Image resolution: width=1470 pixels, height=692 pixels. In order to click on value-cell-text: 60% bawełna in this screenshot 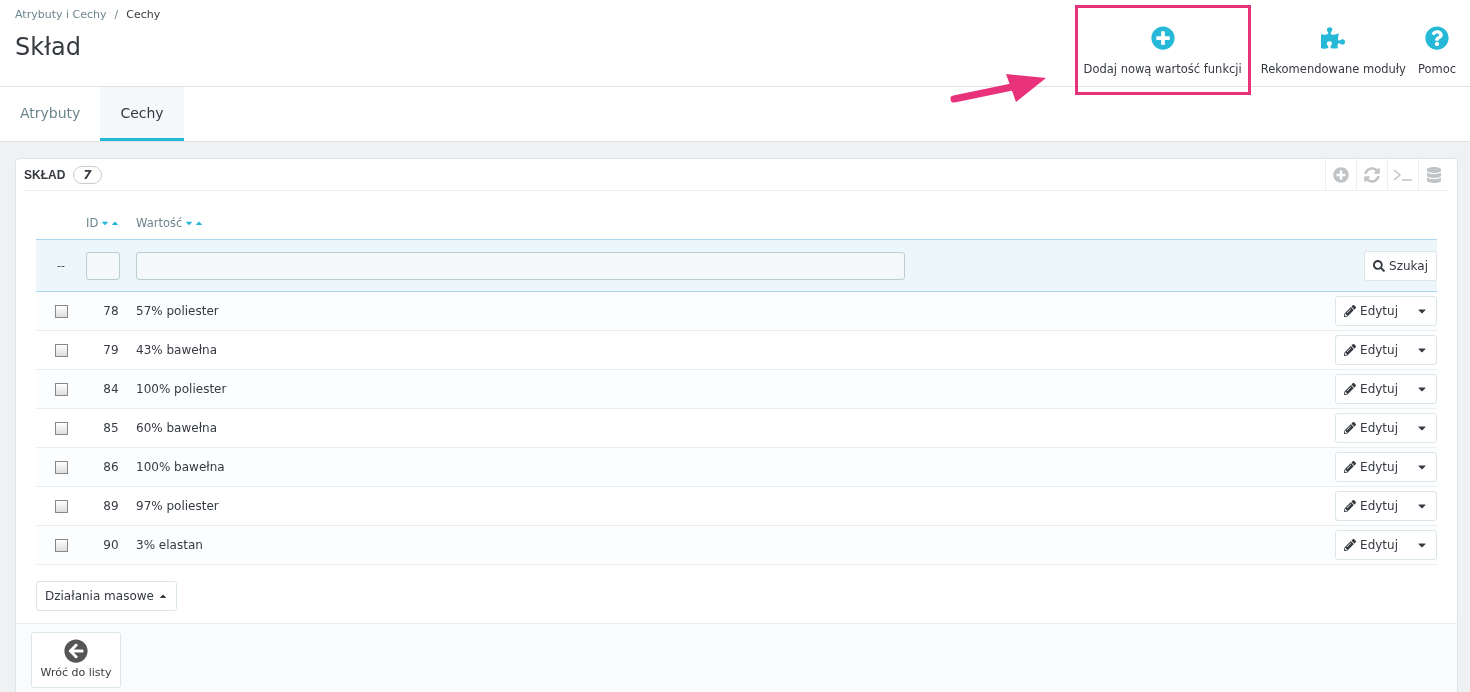, I will do `click(177, 428)`.